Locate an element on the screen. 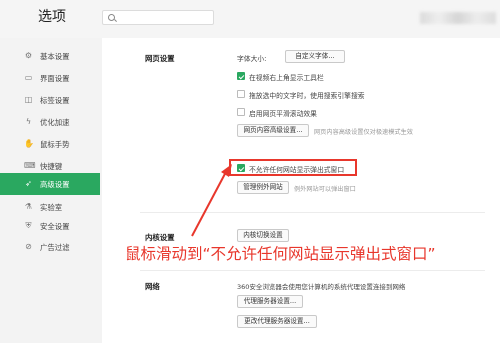 The height and width of the screenshot is (343, 500). sidebar-item-basic: ⚙ 基本设置 is located at coordinates (50, 56).